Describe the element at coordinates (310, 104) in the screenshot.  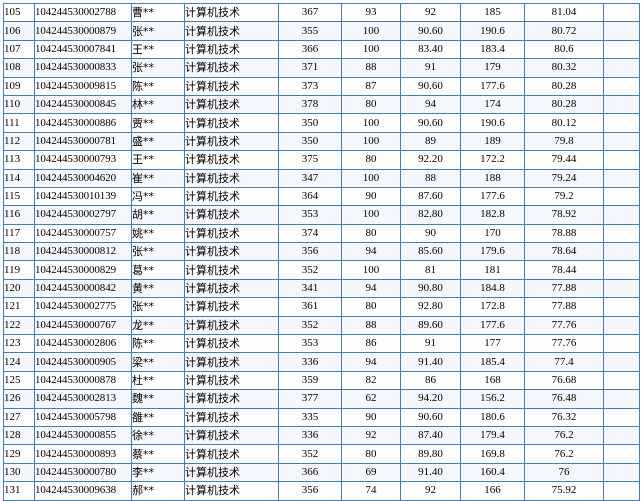
I see `initial-score-cell: 378` at that location.